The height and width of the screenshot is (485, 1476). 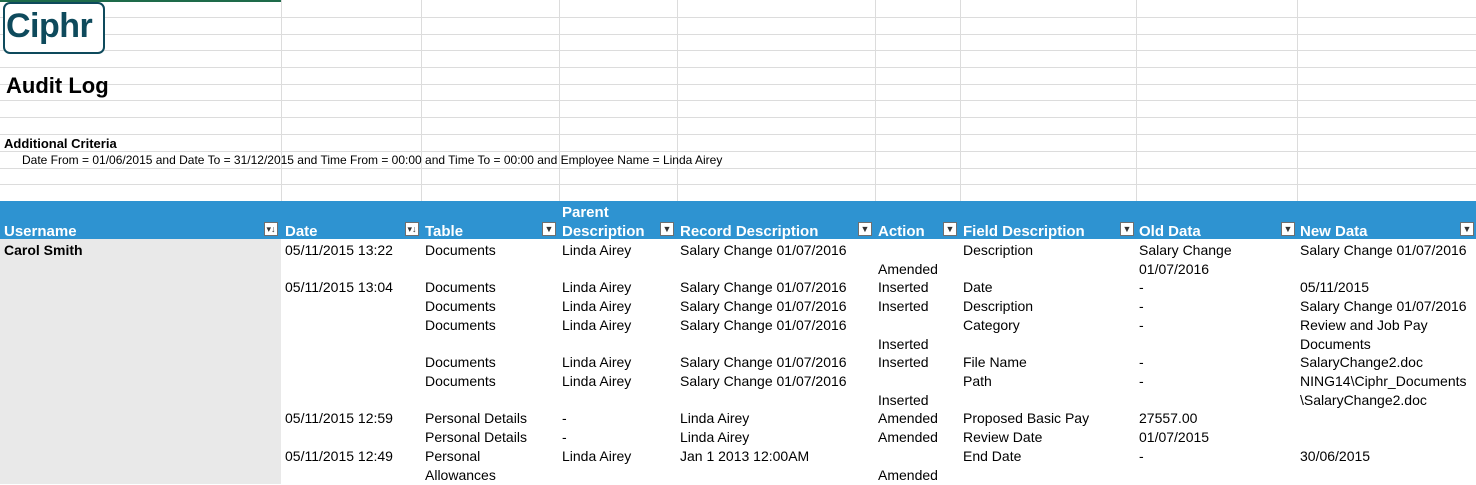 What do you see at coordinates (1361, 362) in the screenshot?
I see `cell-new-data: SalaryChange2.doc` at bounding box center [1361, 362].